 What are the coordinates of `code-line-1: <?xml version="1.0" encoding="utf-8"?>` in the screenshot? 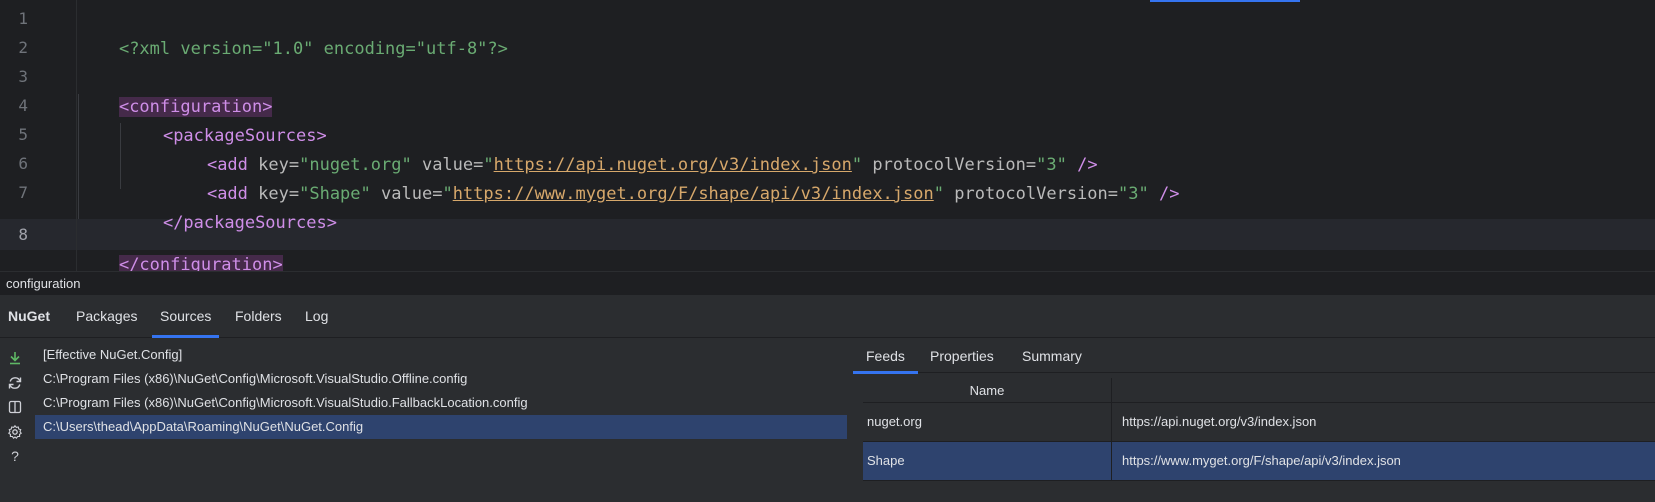 It's located at (293, 31).